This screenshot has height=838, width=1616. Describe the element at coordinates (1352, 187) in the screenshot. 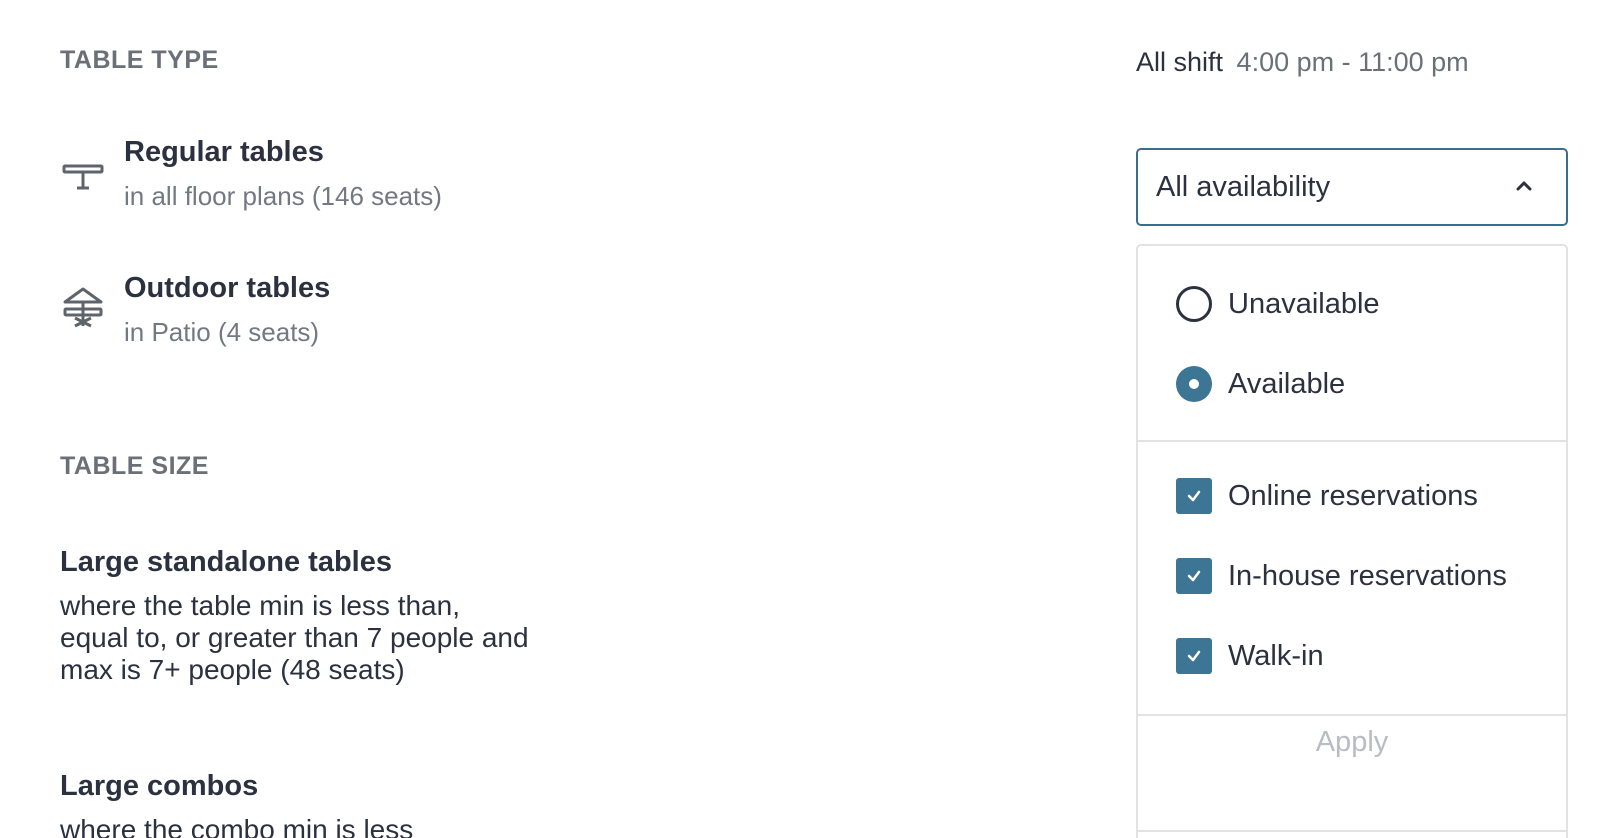

I see `availability-select: All availability` at that location.